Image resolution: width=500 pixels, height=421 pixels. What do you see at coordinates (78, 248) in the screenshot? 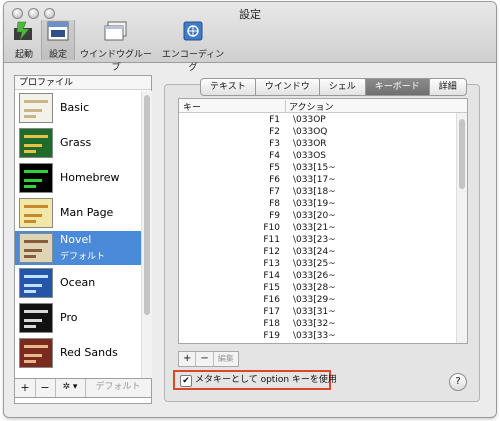
I see `profile-item: Novel デフォルト` at bounding box center [78, 248].